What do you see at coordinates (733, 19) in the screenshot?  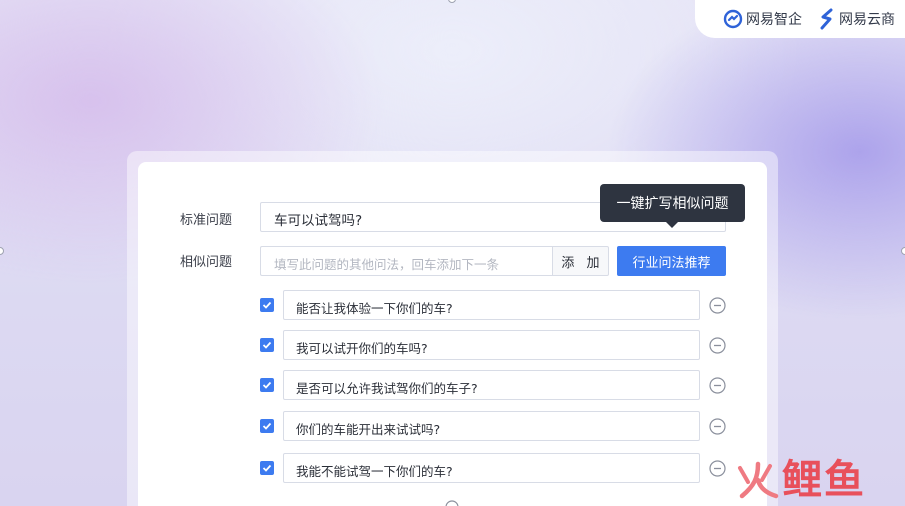 I see `netease-zhiqi-logo-icon` at bounding box center [733, 19].